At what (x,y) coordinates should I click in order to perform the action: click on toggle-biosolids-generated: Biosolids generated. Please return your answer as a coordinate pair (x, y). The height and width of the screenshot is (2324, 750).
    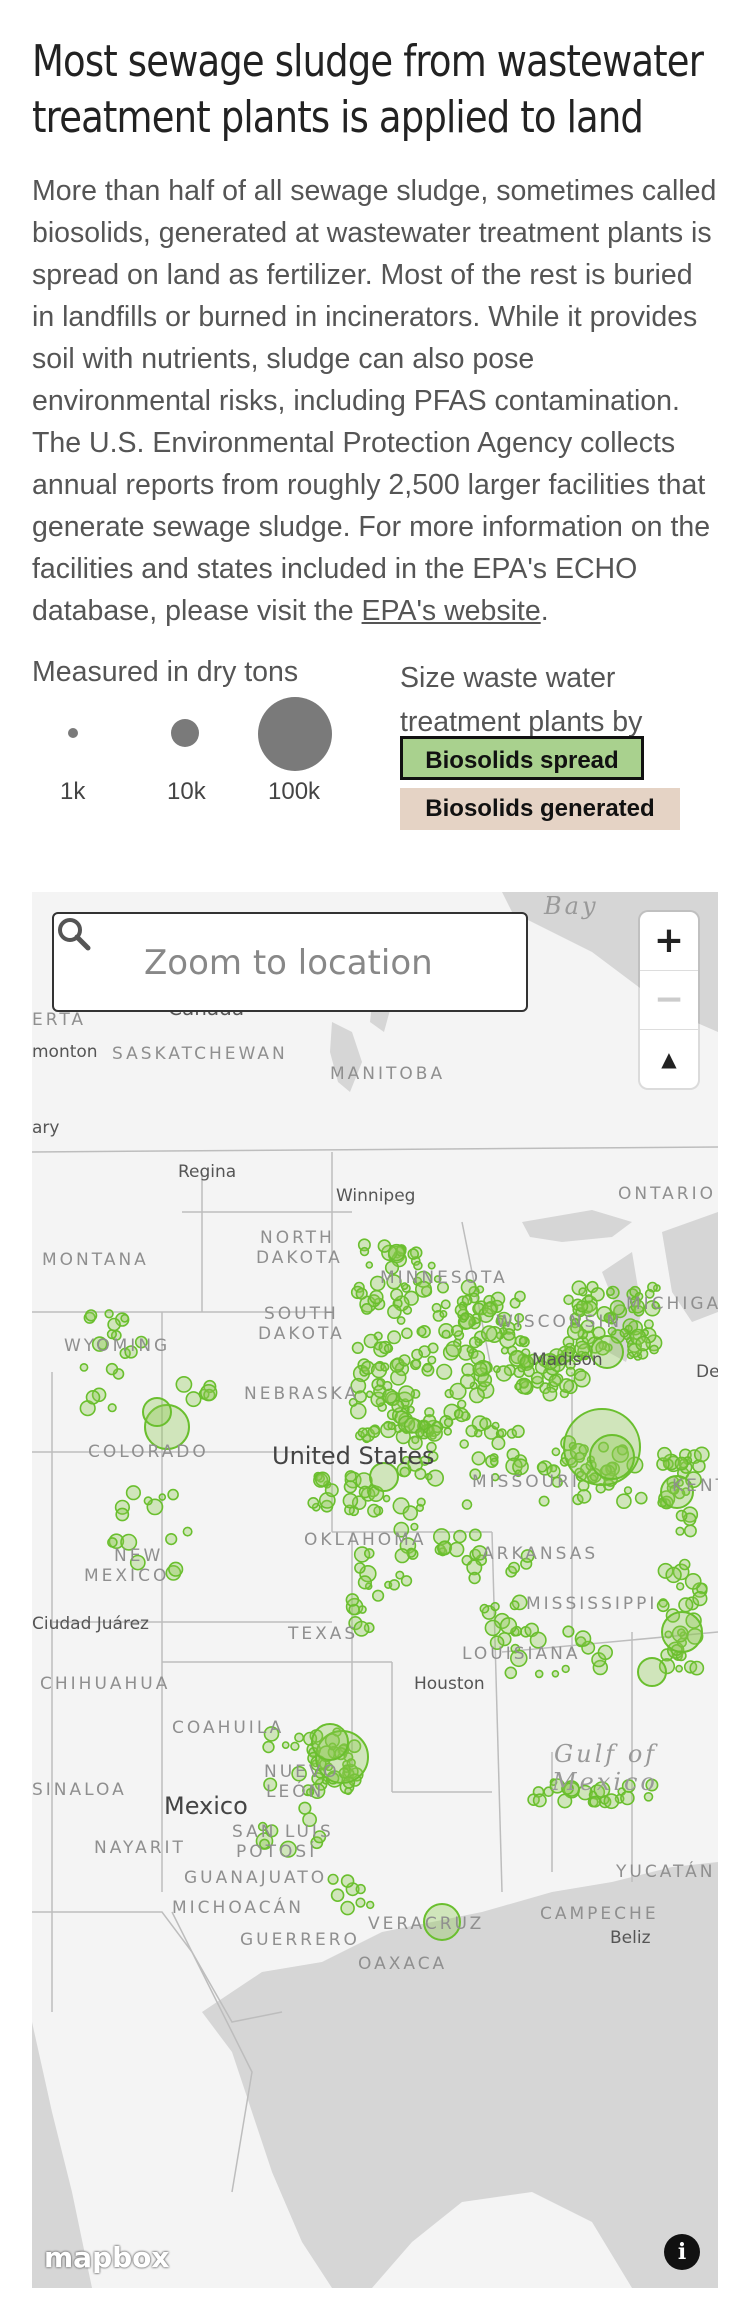
    Looking at the image, I should click on (540, 809).